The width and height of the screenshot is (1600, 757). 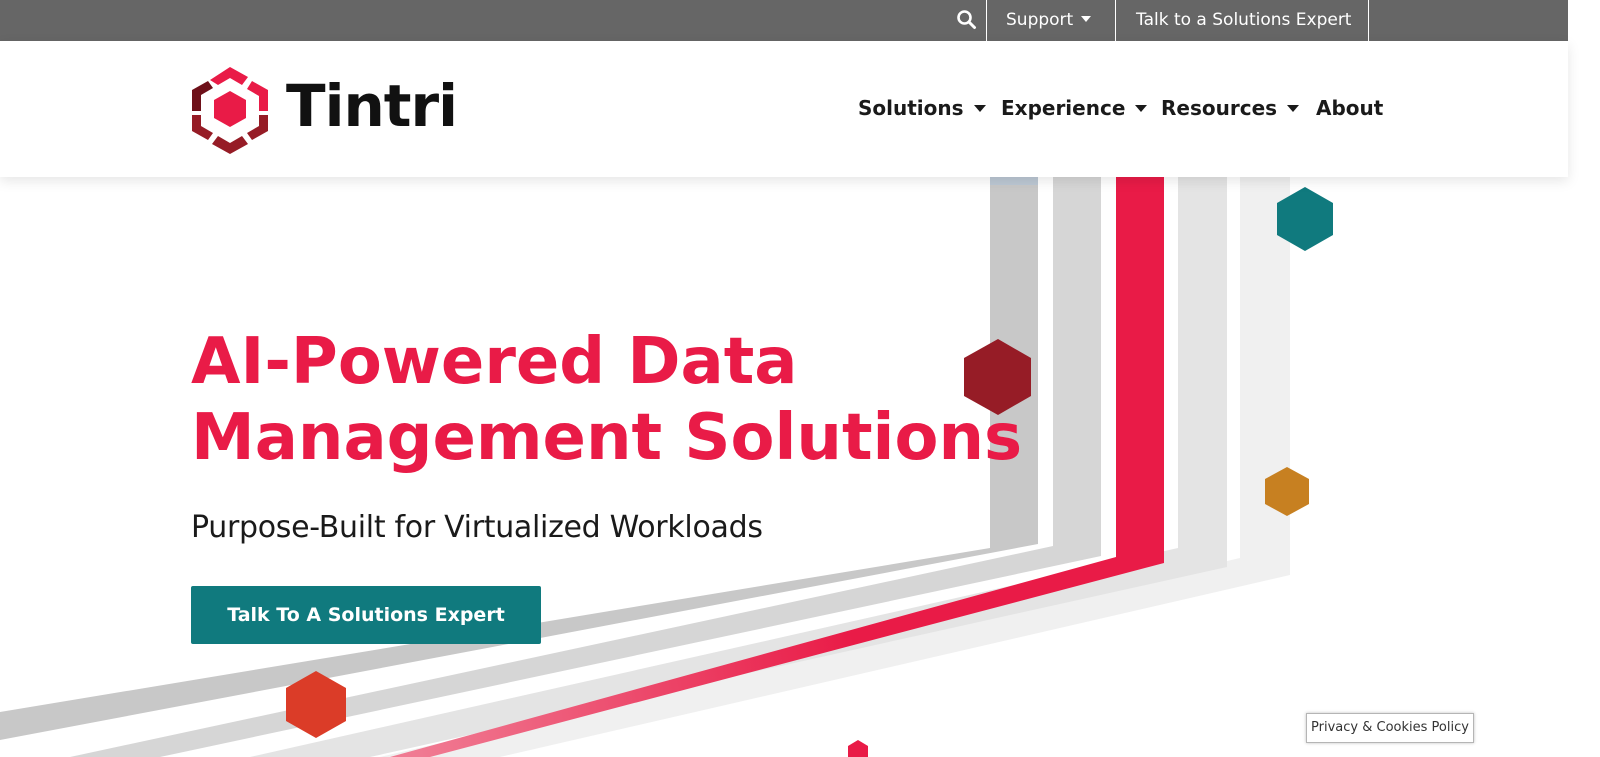 I want to click on nav-solutions-label: Solutions, so click(x=911, y=108).